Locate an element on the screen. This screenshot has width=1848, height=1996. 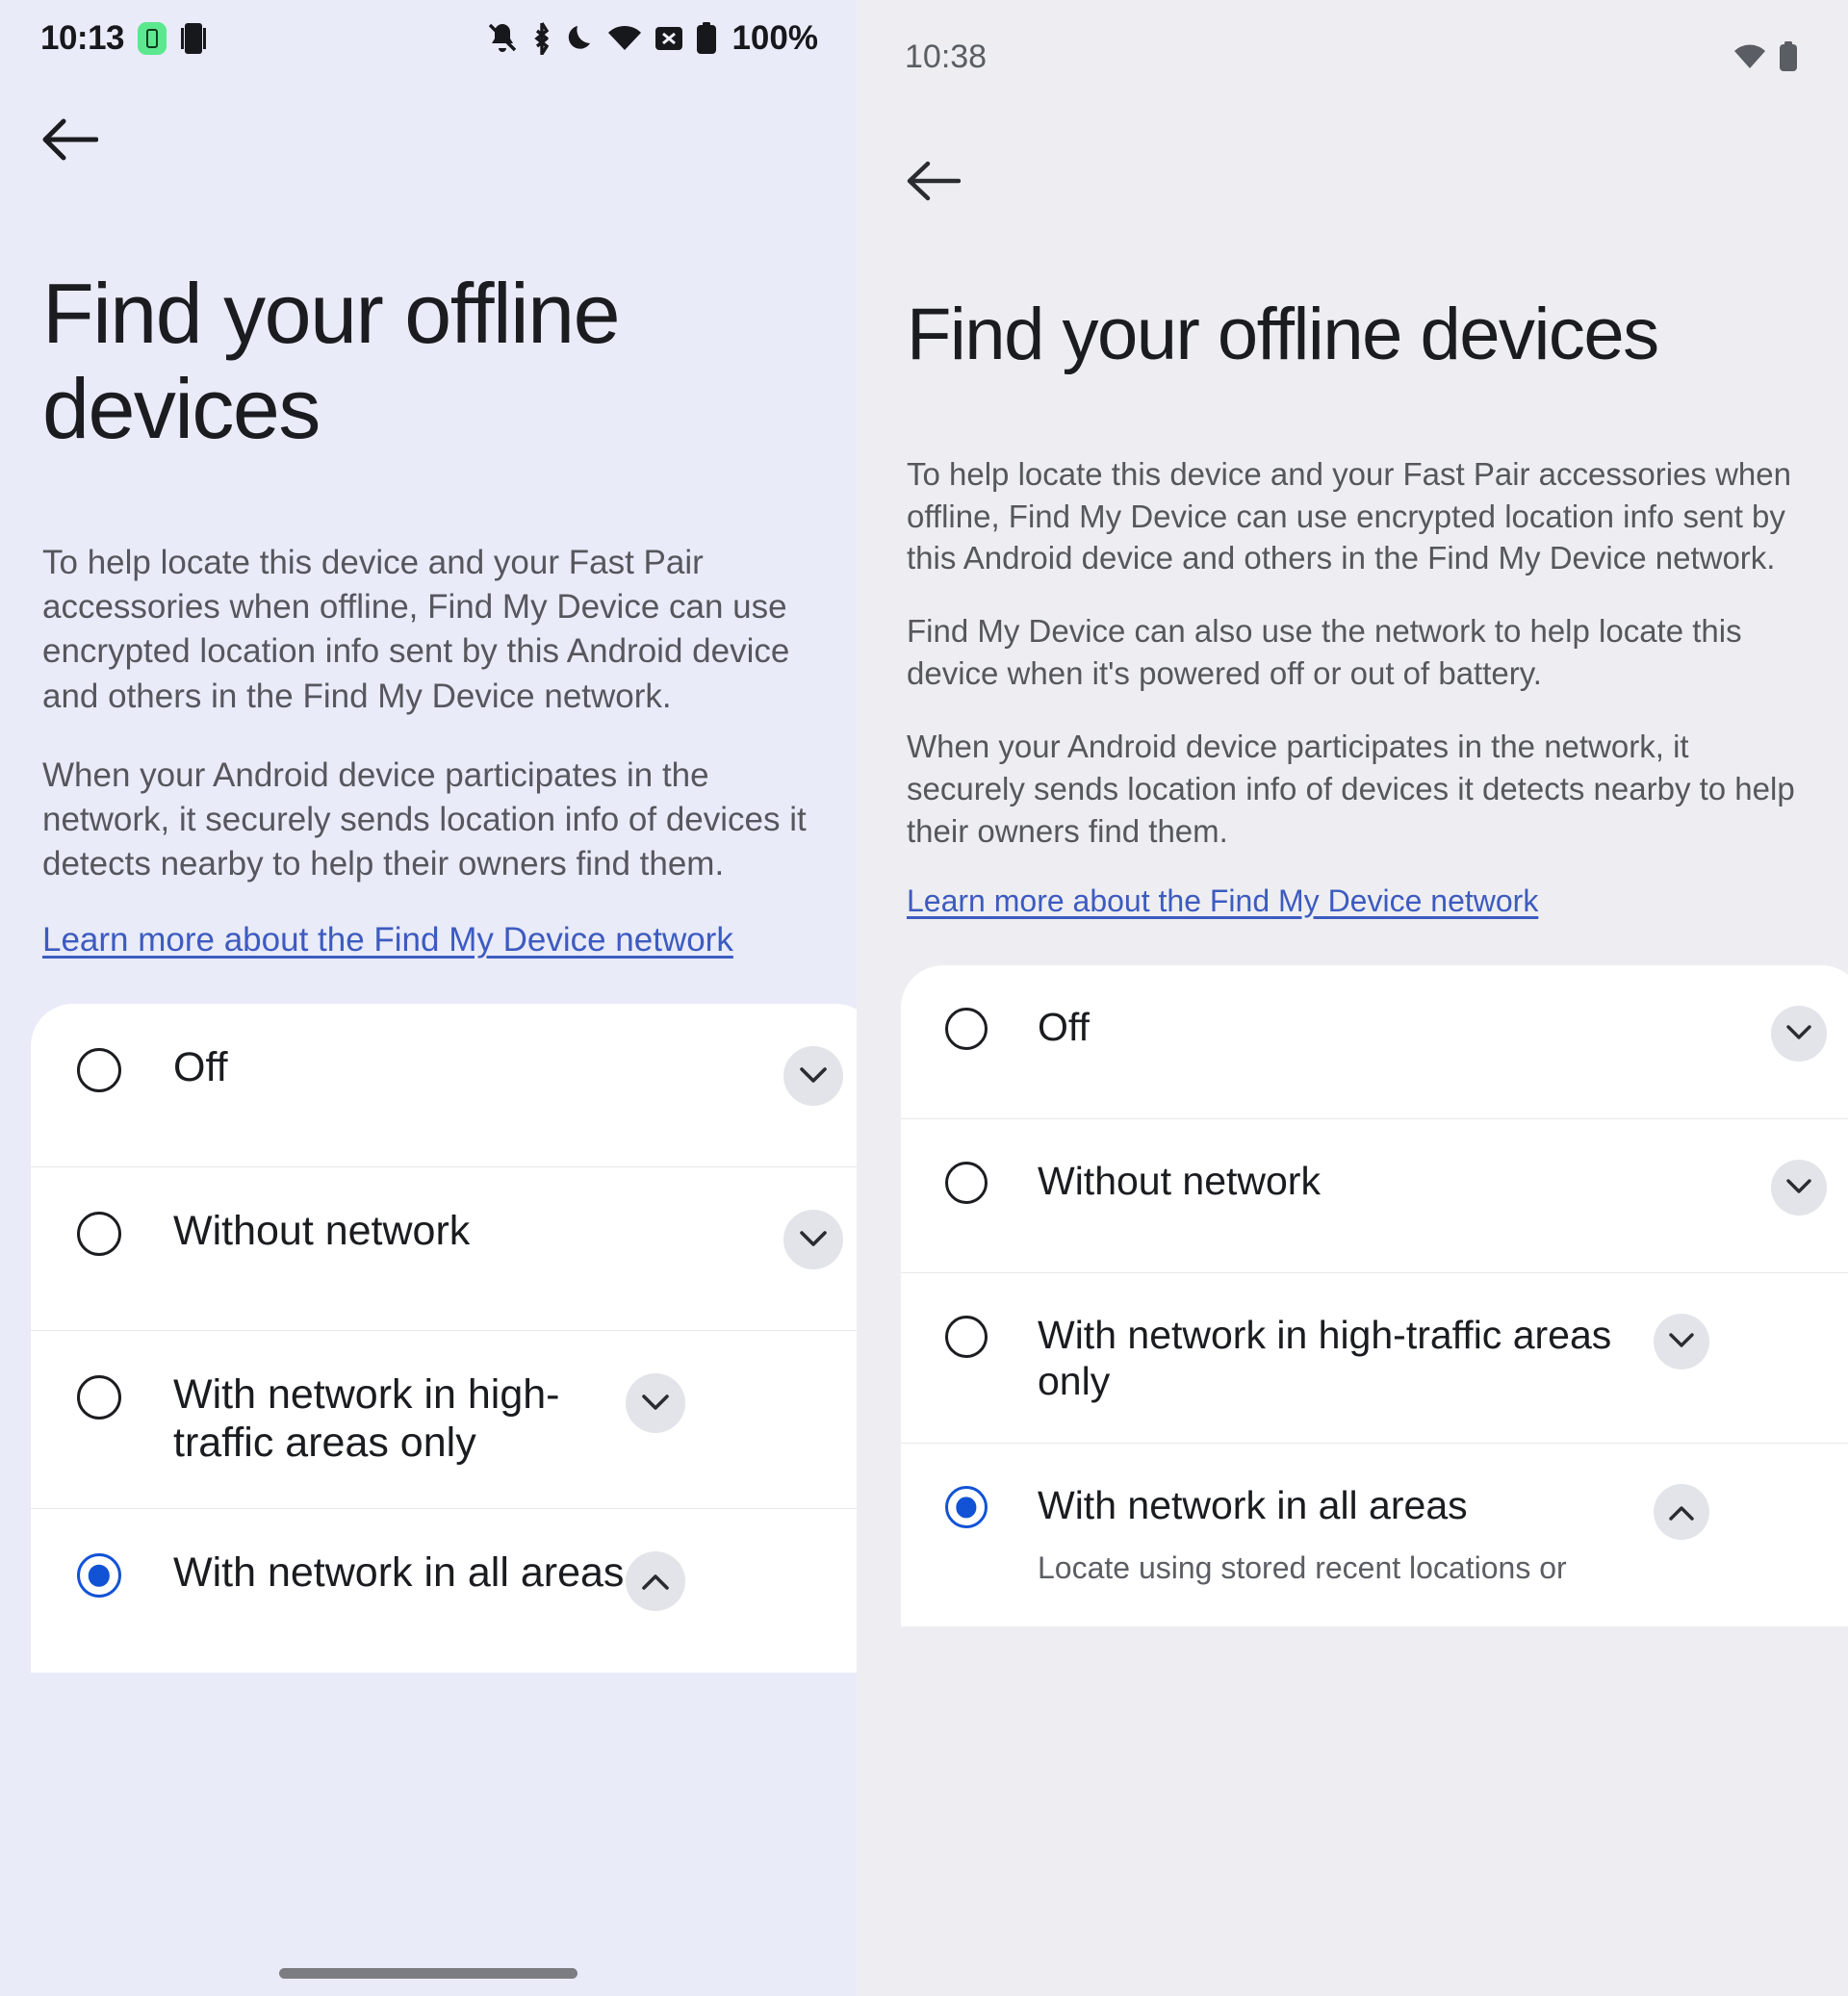
left-option-without-network: Without network is located at coordinates (444, 1249).